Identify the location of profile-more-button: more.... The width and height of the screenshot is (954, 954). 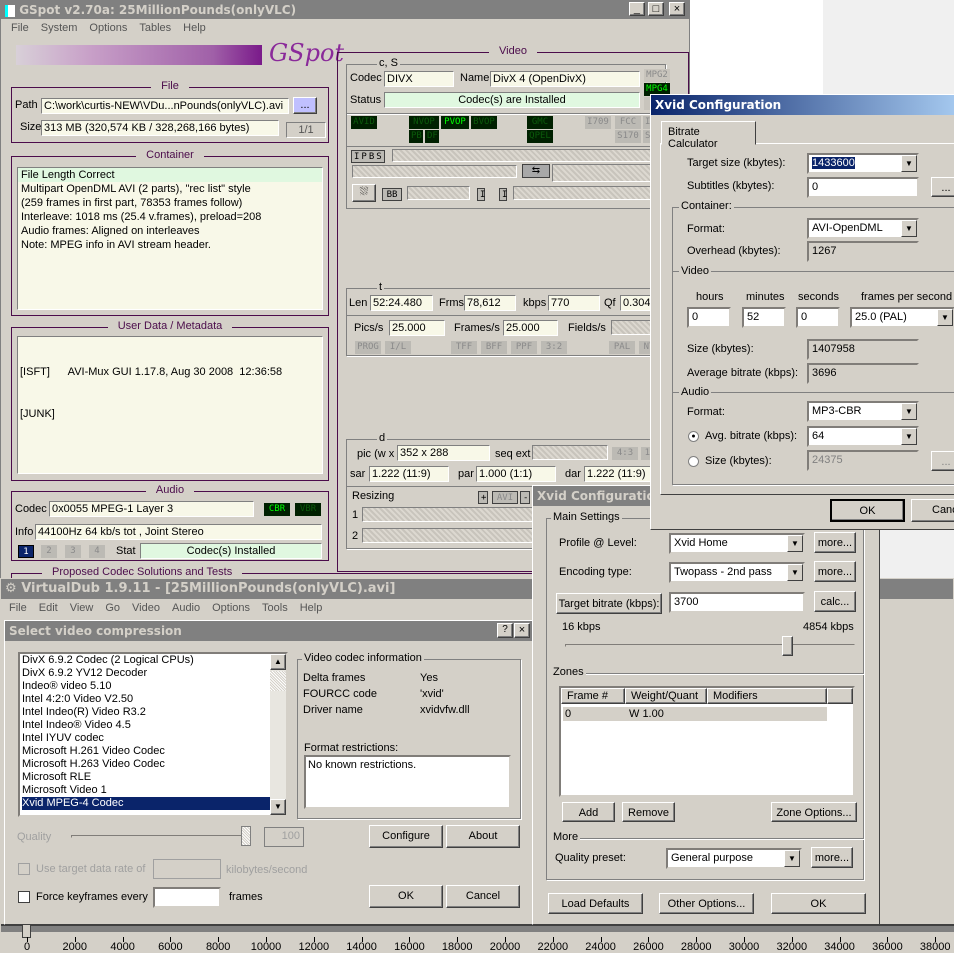
(835, 542).